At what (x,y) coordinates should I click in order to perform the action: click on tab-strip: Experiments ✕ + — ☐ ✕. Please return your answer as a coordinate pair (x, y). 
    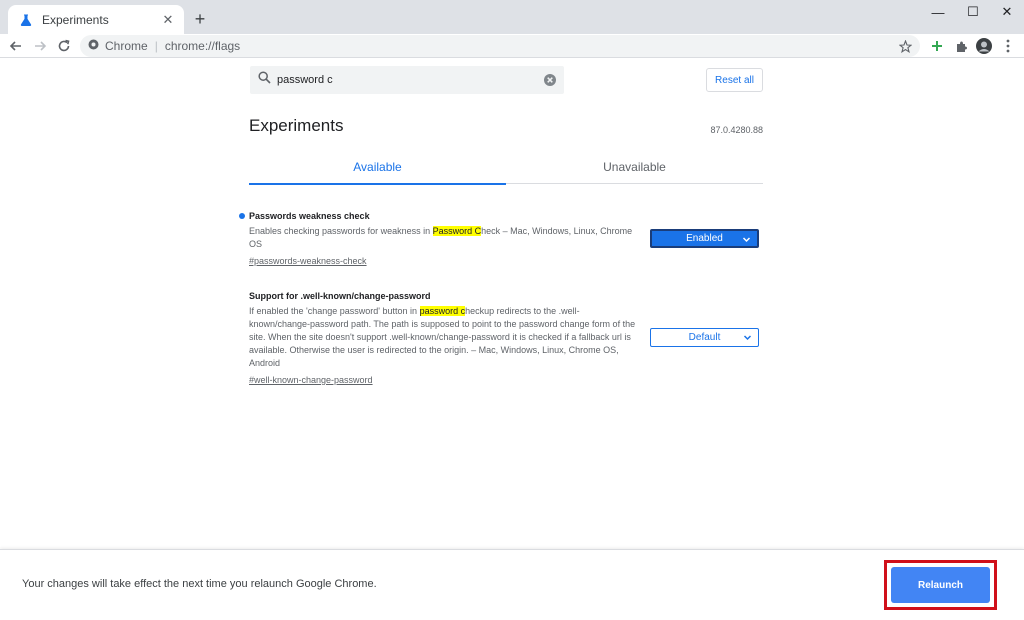
    Looking at the image, I should click on (512, 17).